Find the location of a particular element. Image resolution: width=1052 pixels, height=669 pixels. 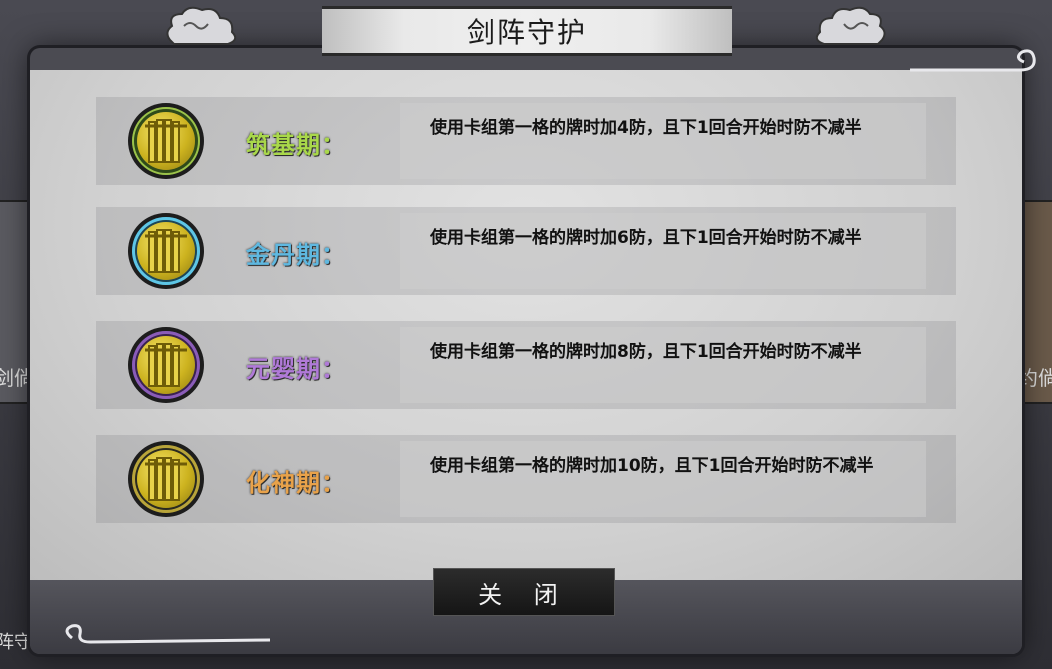

tier-description-box: 使用卡组第一格的牌时加4防，且下1回合开始时防不减半 is located at coordinates (663, 141).